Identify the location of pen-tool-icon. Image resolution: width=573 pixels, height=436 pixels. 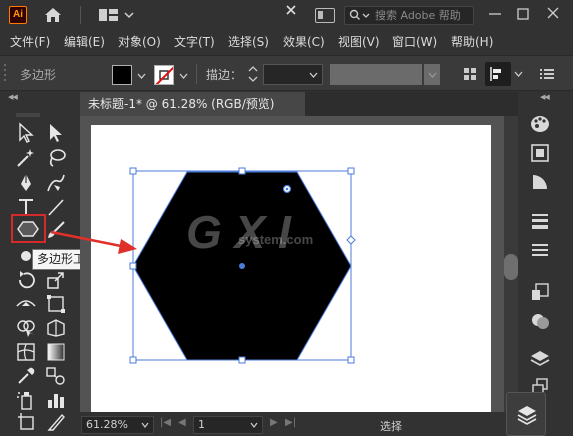
(26, 183).